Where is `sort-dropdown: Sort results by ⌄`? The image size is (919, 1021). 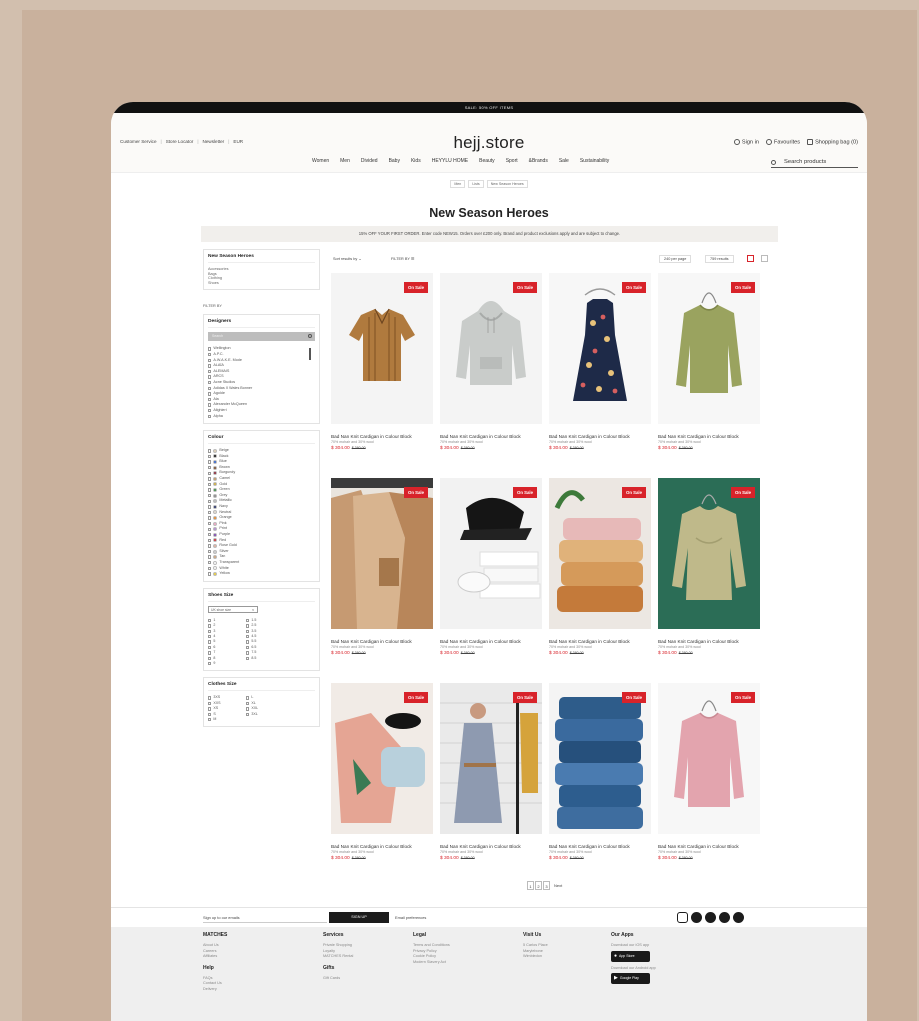 sort-dropdown: Sort results by ⌄ is located at coordinates (347, 258).